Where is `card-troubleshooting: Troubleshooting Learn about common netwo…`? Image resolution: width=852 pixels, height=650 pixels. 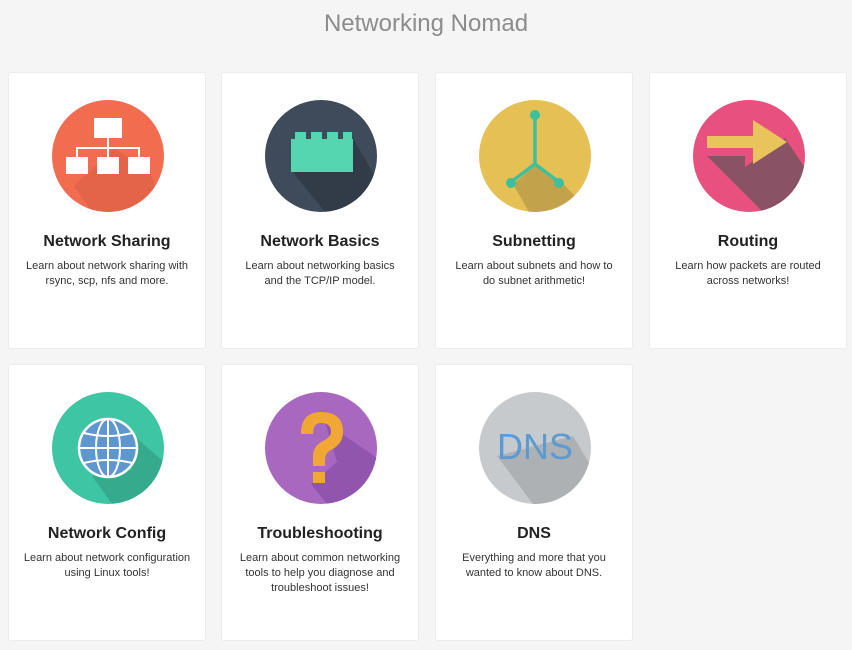
card-troubleshooting: Troubleshooting Learn about common netwo… is located at coordinates (320, 502).